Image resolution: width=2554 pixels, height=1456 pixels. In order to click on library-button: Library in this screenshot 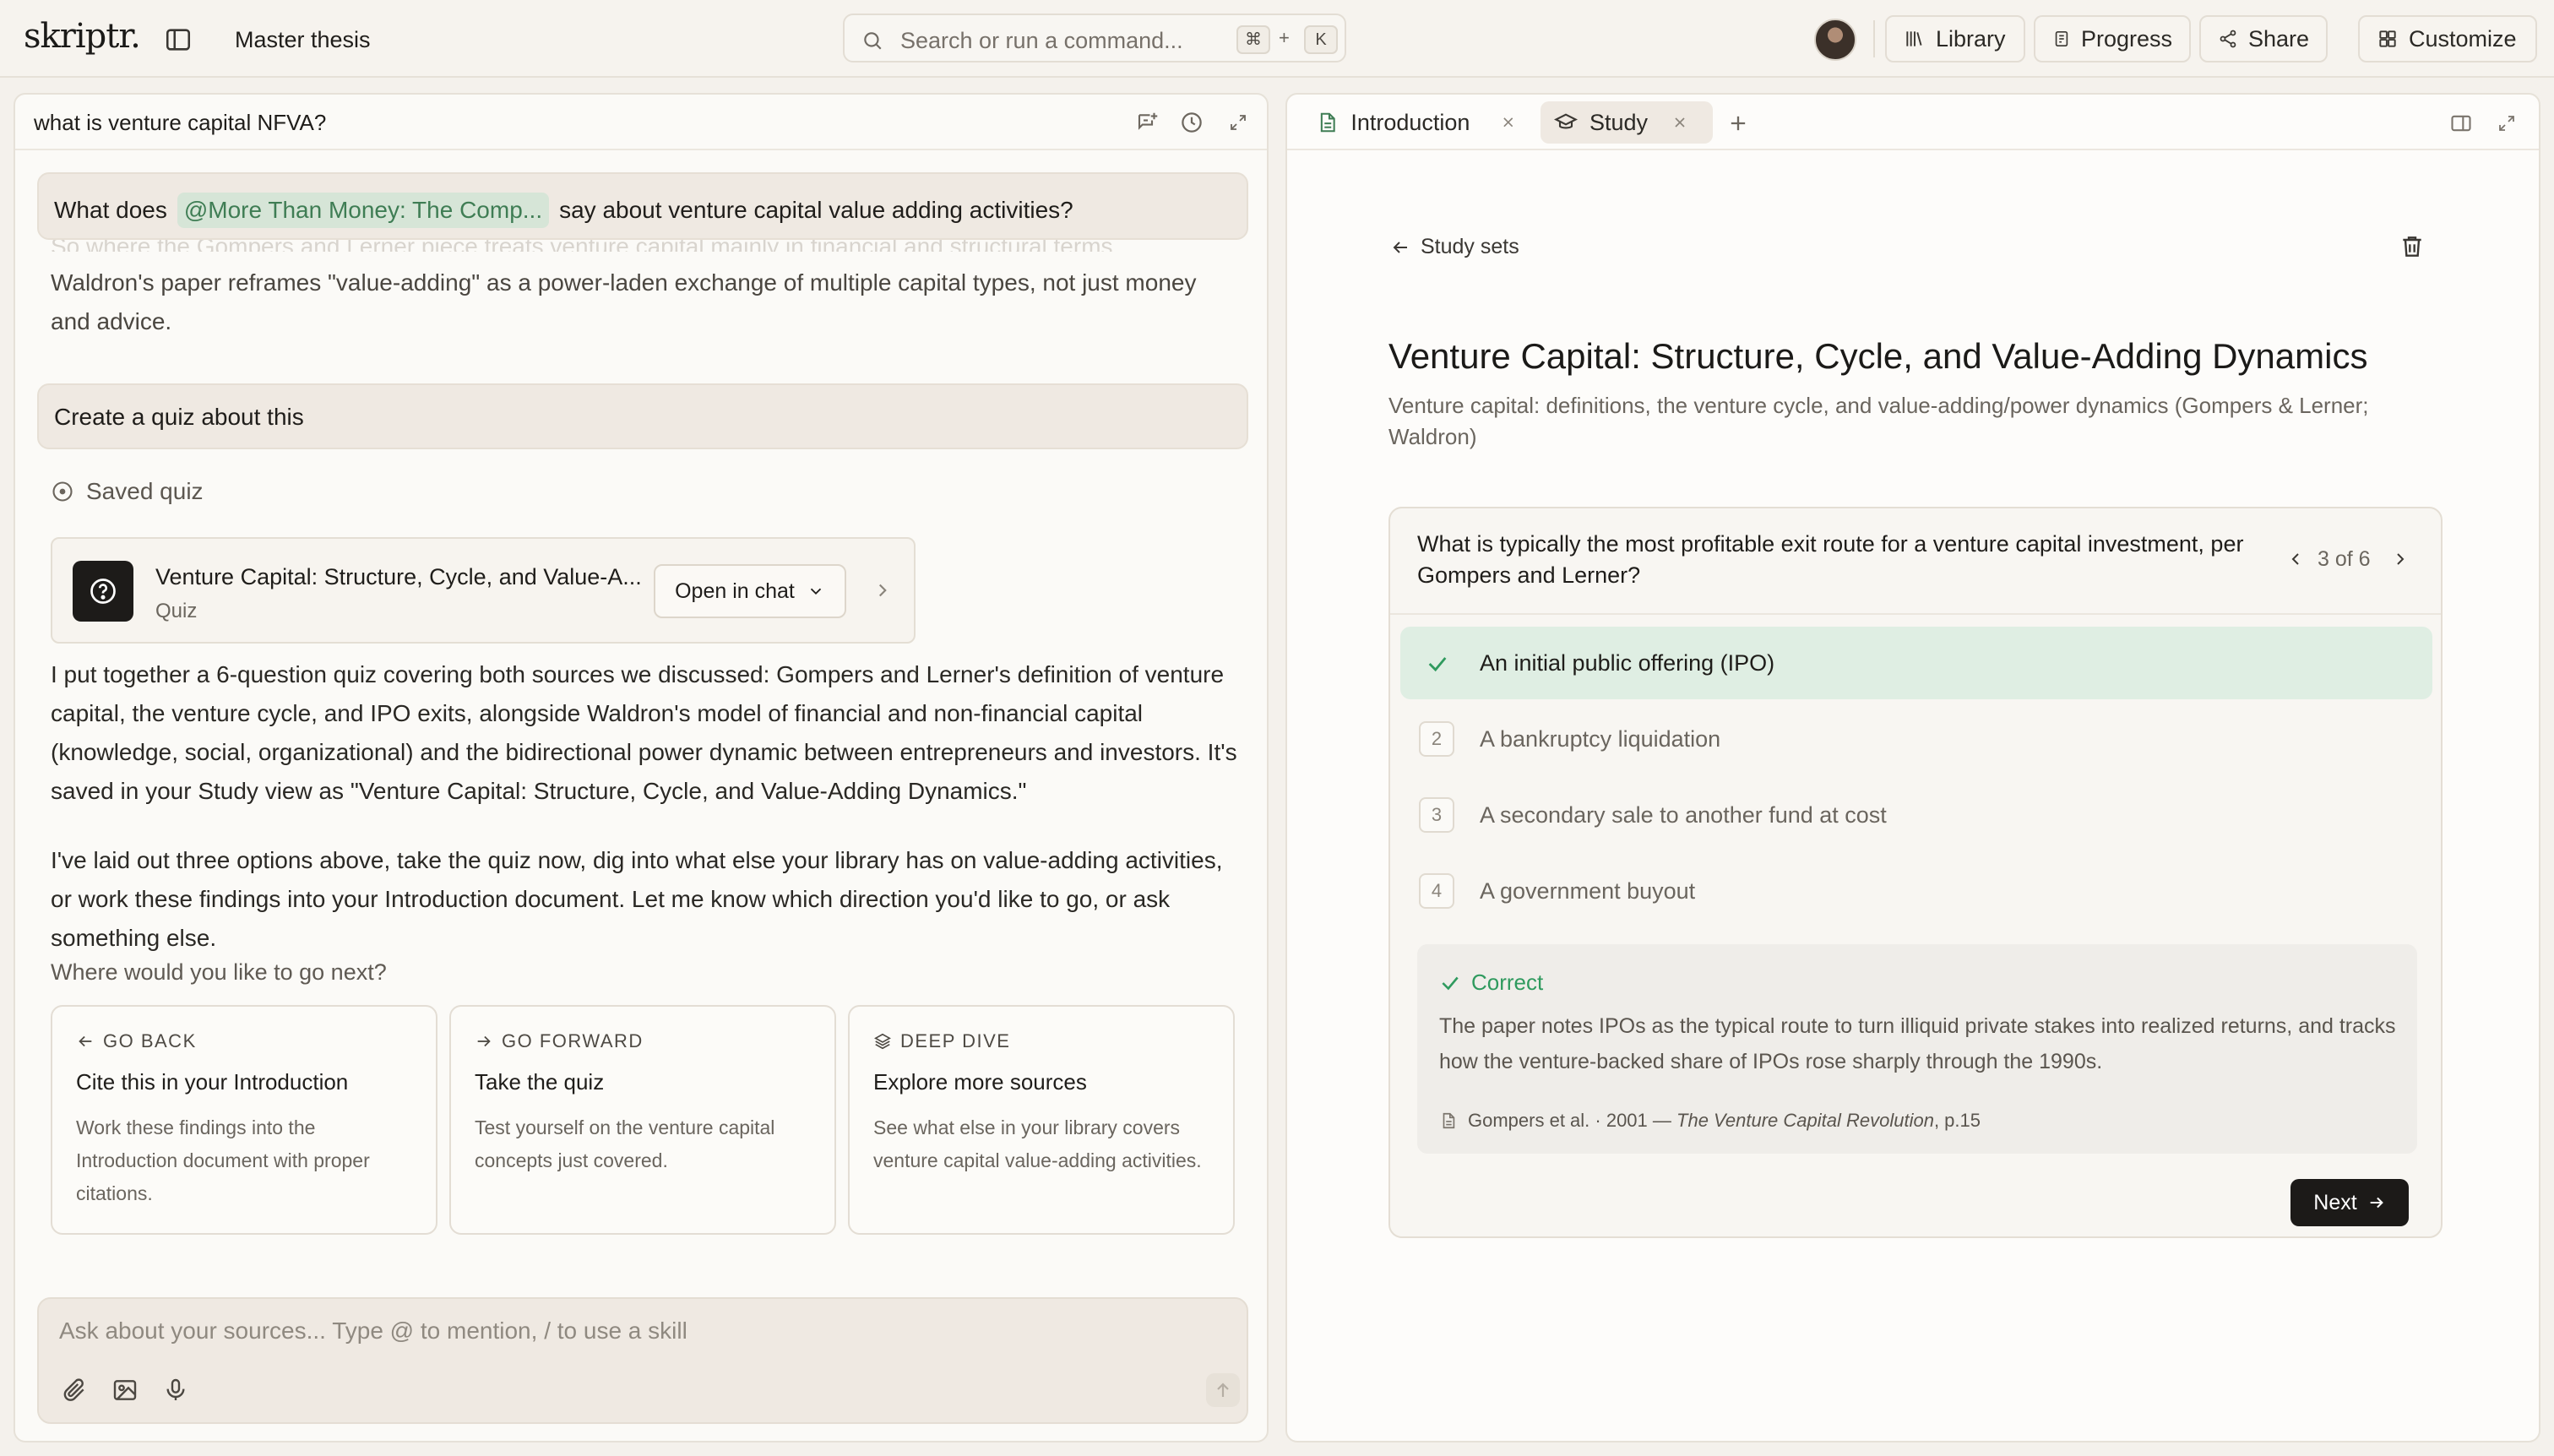, I will do `click(1955, 38)`.